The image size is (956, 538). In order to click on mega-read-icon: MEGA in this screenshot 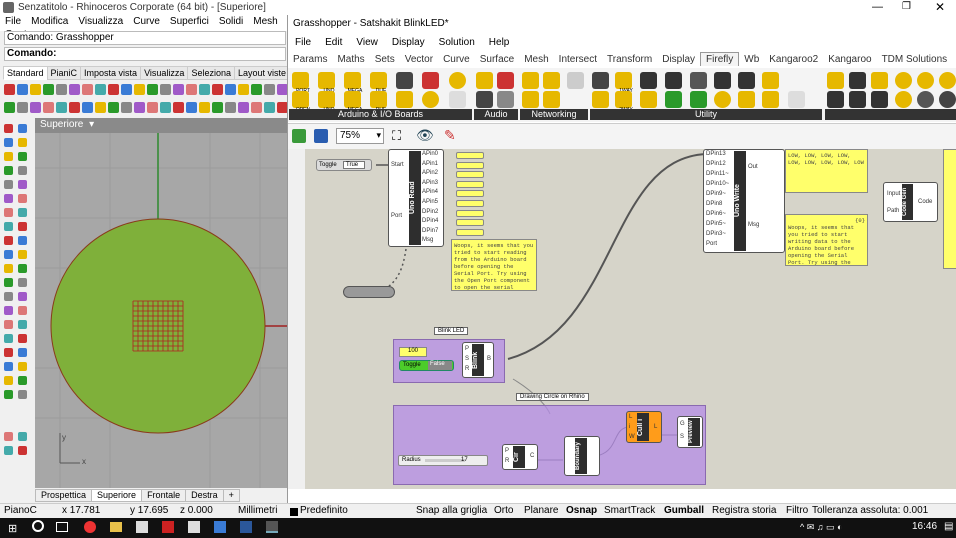, I will do `click(353, 83)`.